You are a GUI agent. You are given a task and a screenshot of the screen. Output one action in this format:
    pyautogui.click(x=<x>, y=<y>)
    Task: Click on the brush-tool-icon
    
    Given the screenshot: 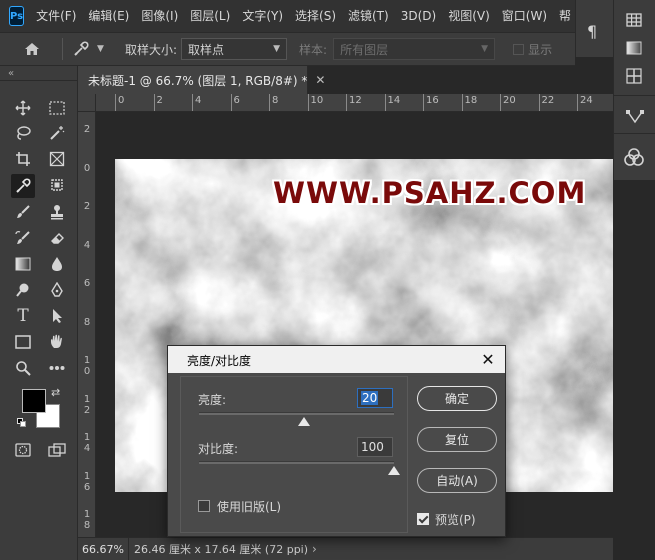 What is the action you would take?
    pyautogui.click(x=23, y=212)
    